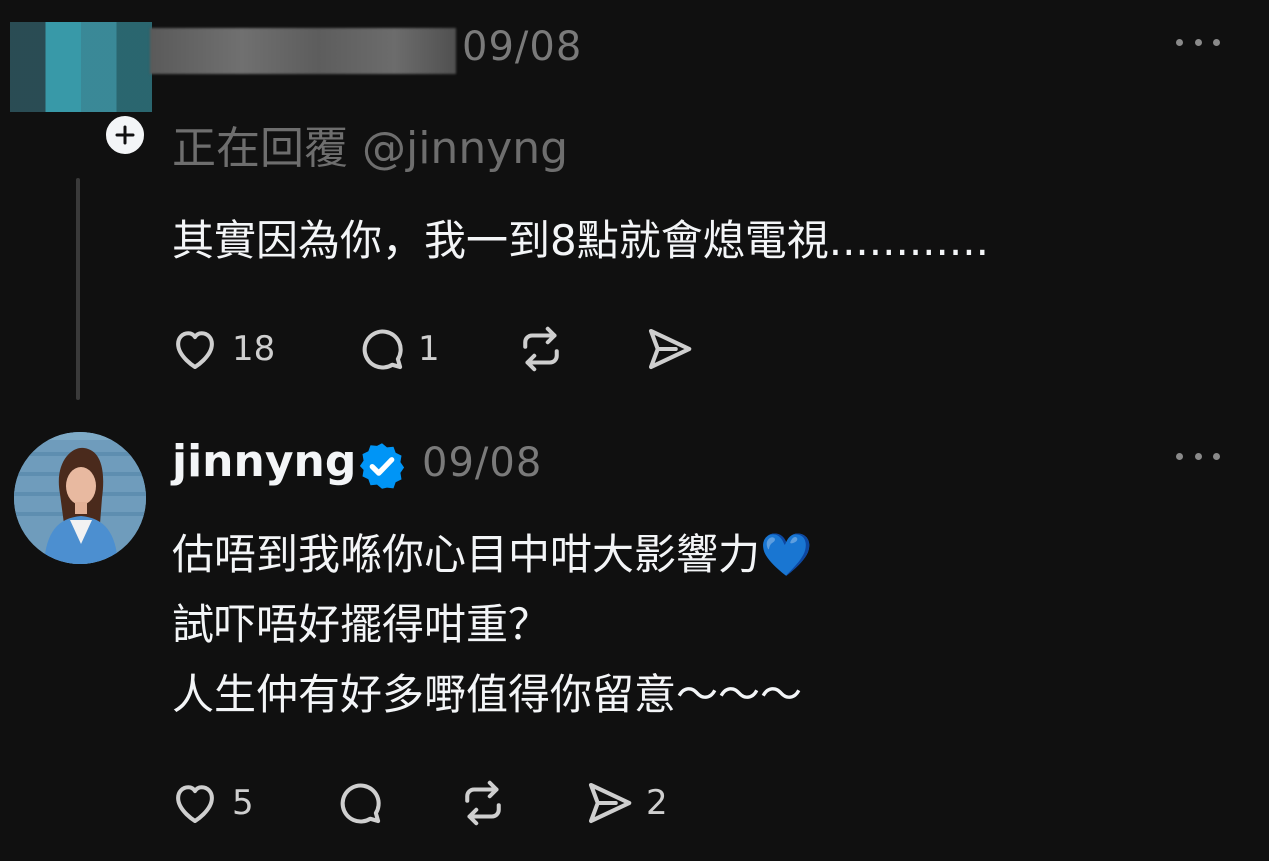  I want to click on share-count: 2, so click(657, 803).